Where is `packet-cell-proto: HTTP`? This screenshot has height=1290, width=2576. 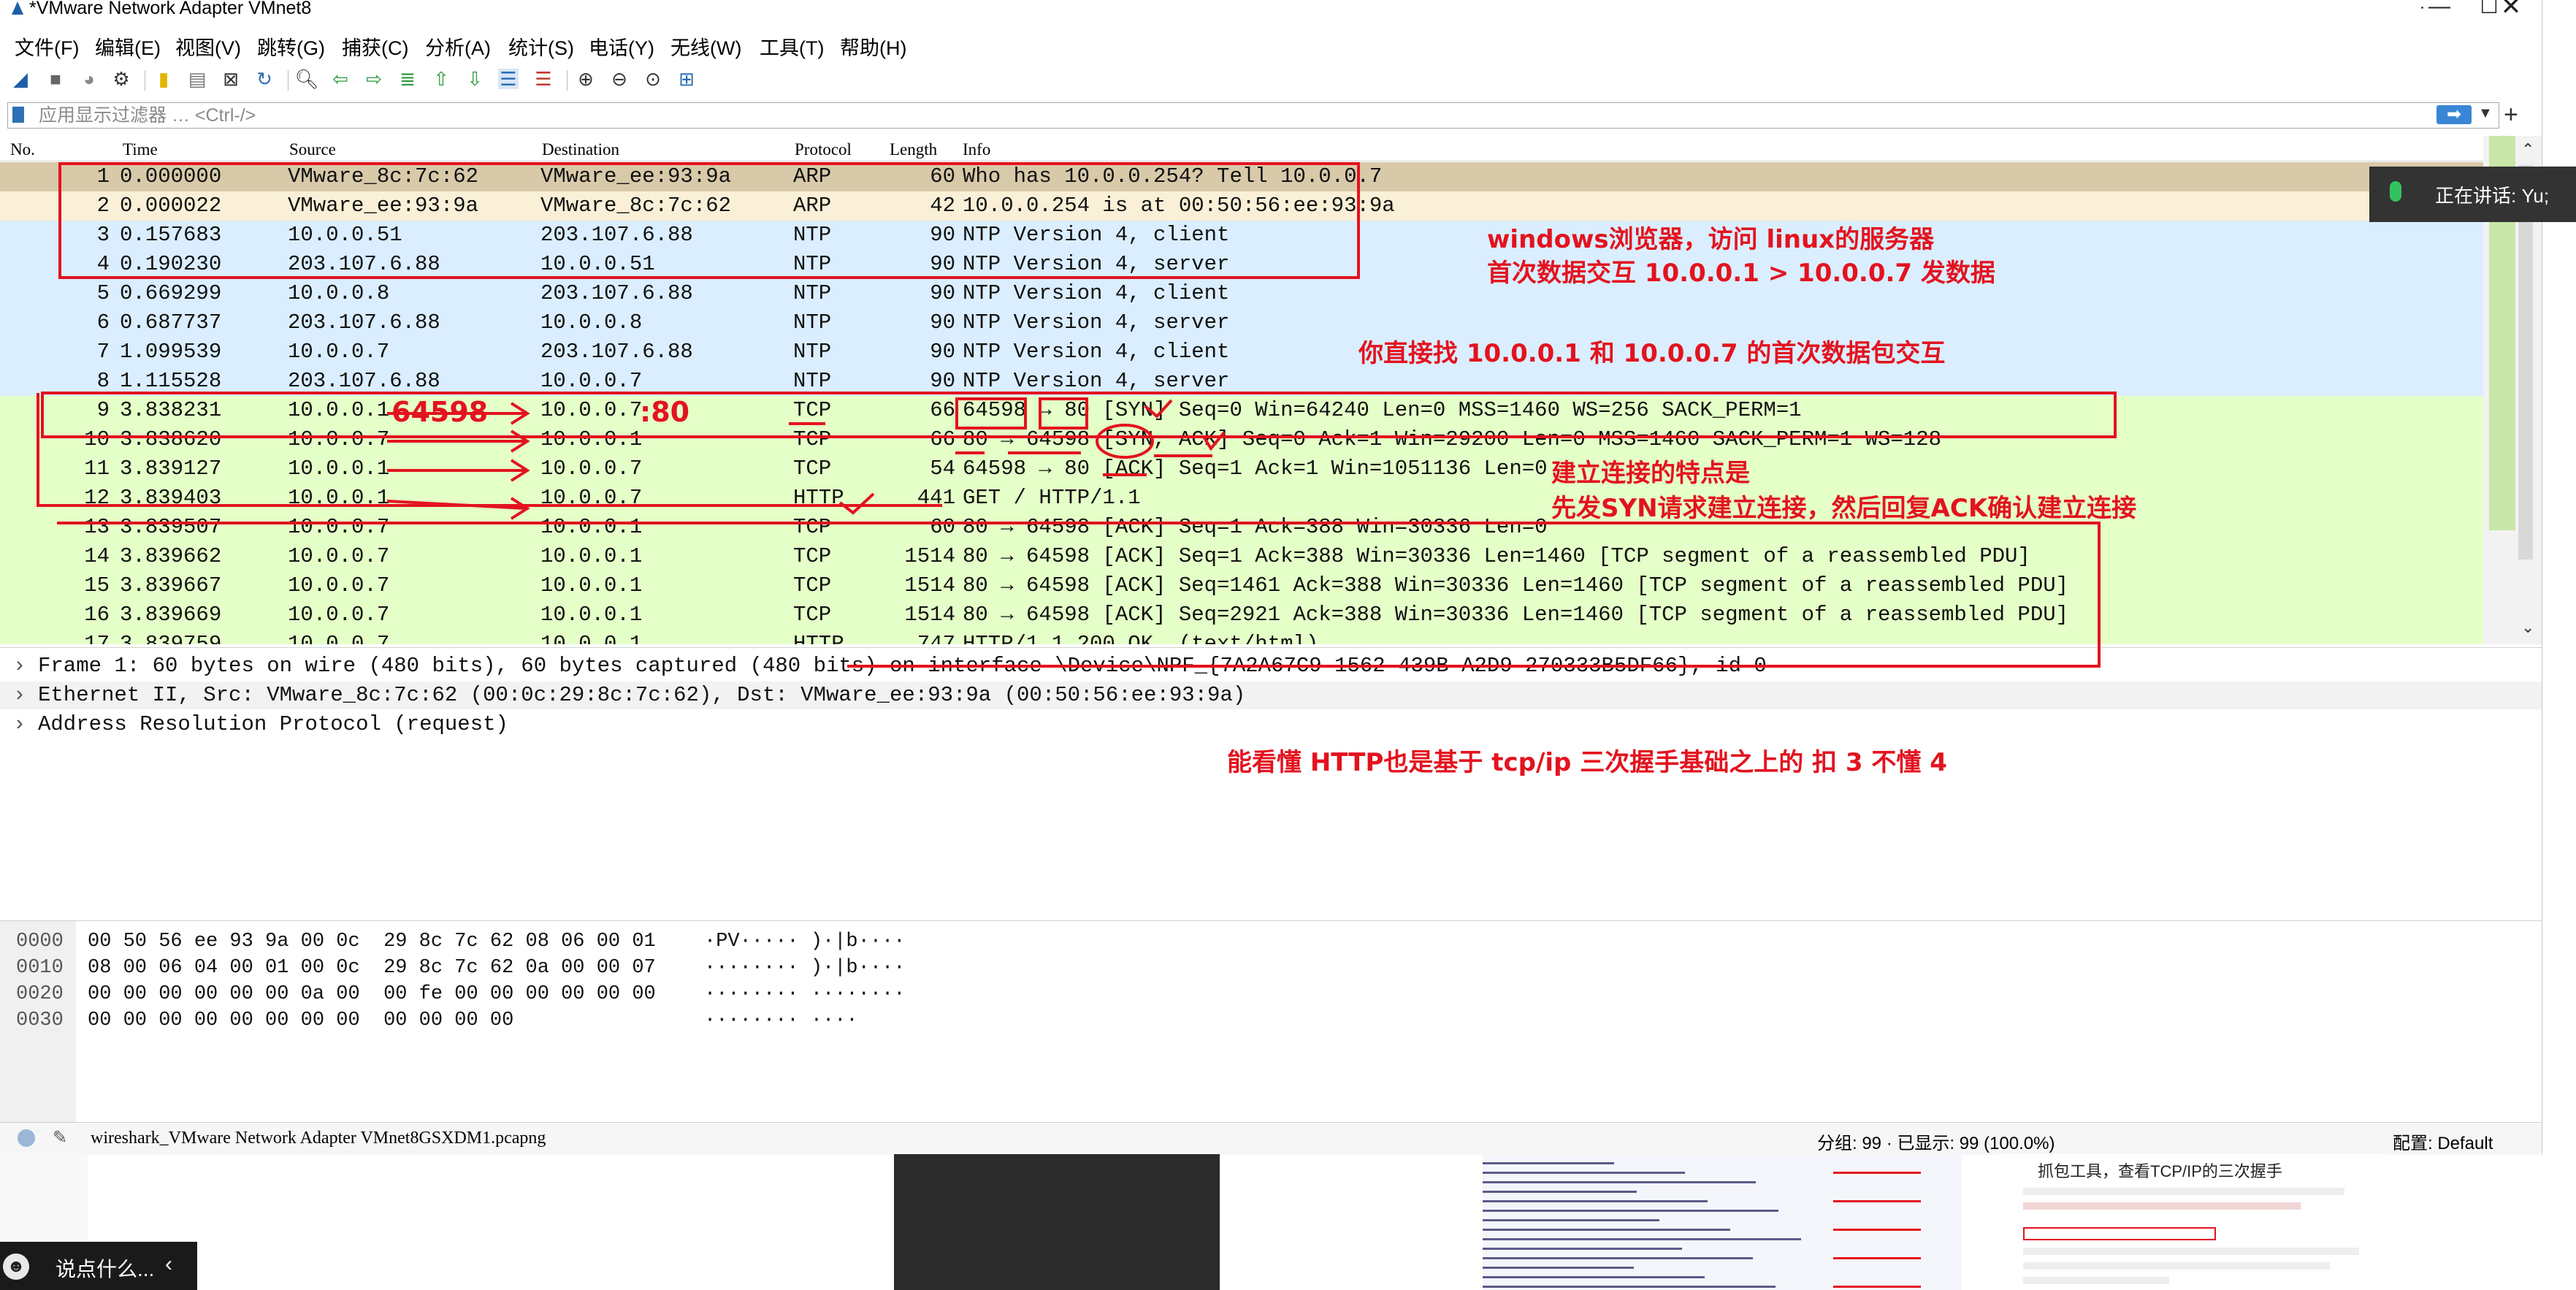
packet-cell-proto: HTTP is located at coordinates (818, 498).